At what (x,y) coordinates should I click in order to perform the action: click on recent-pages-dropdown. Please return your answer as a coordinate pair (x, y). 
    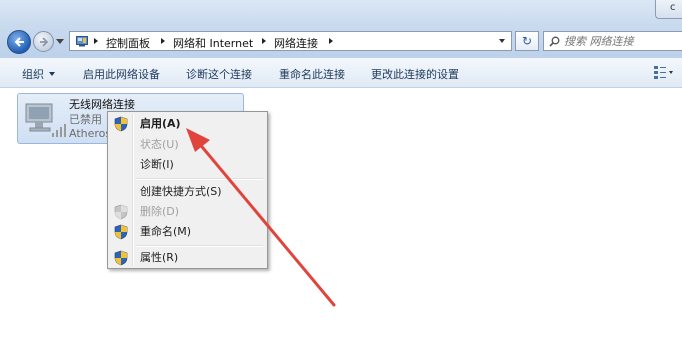
    Looking at the image, I should click on (60, 41).